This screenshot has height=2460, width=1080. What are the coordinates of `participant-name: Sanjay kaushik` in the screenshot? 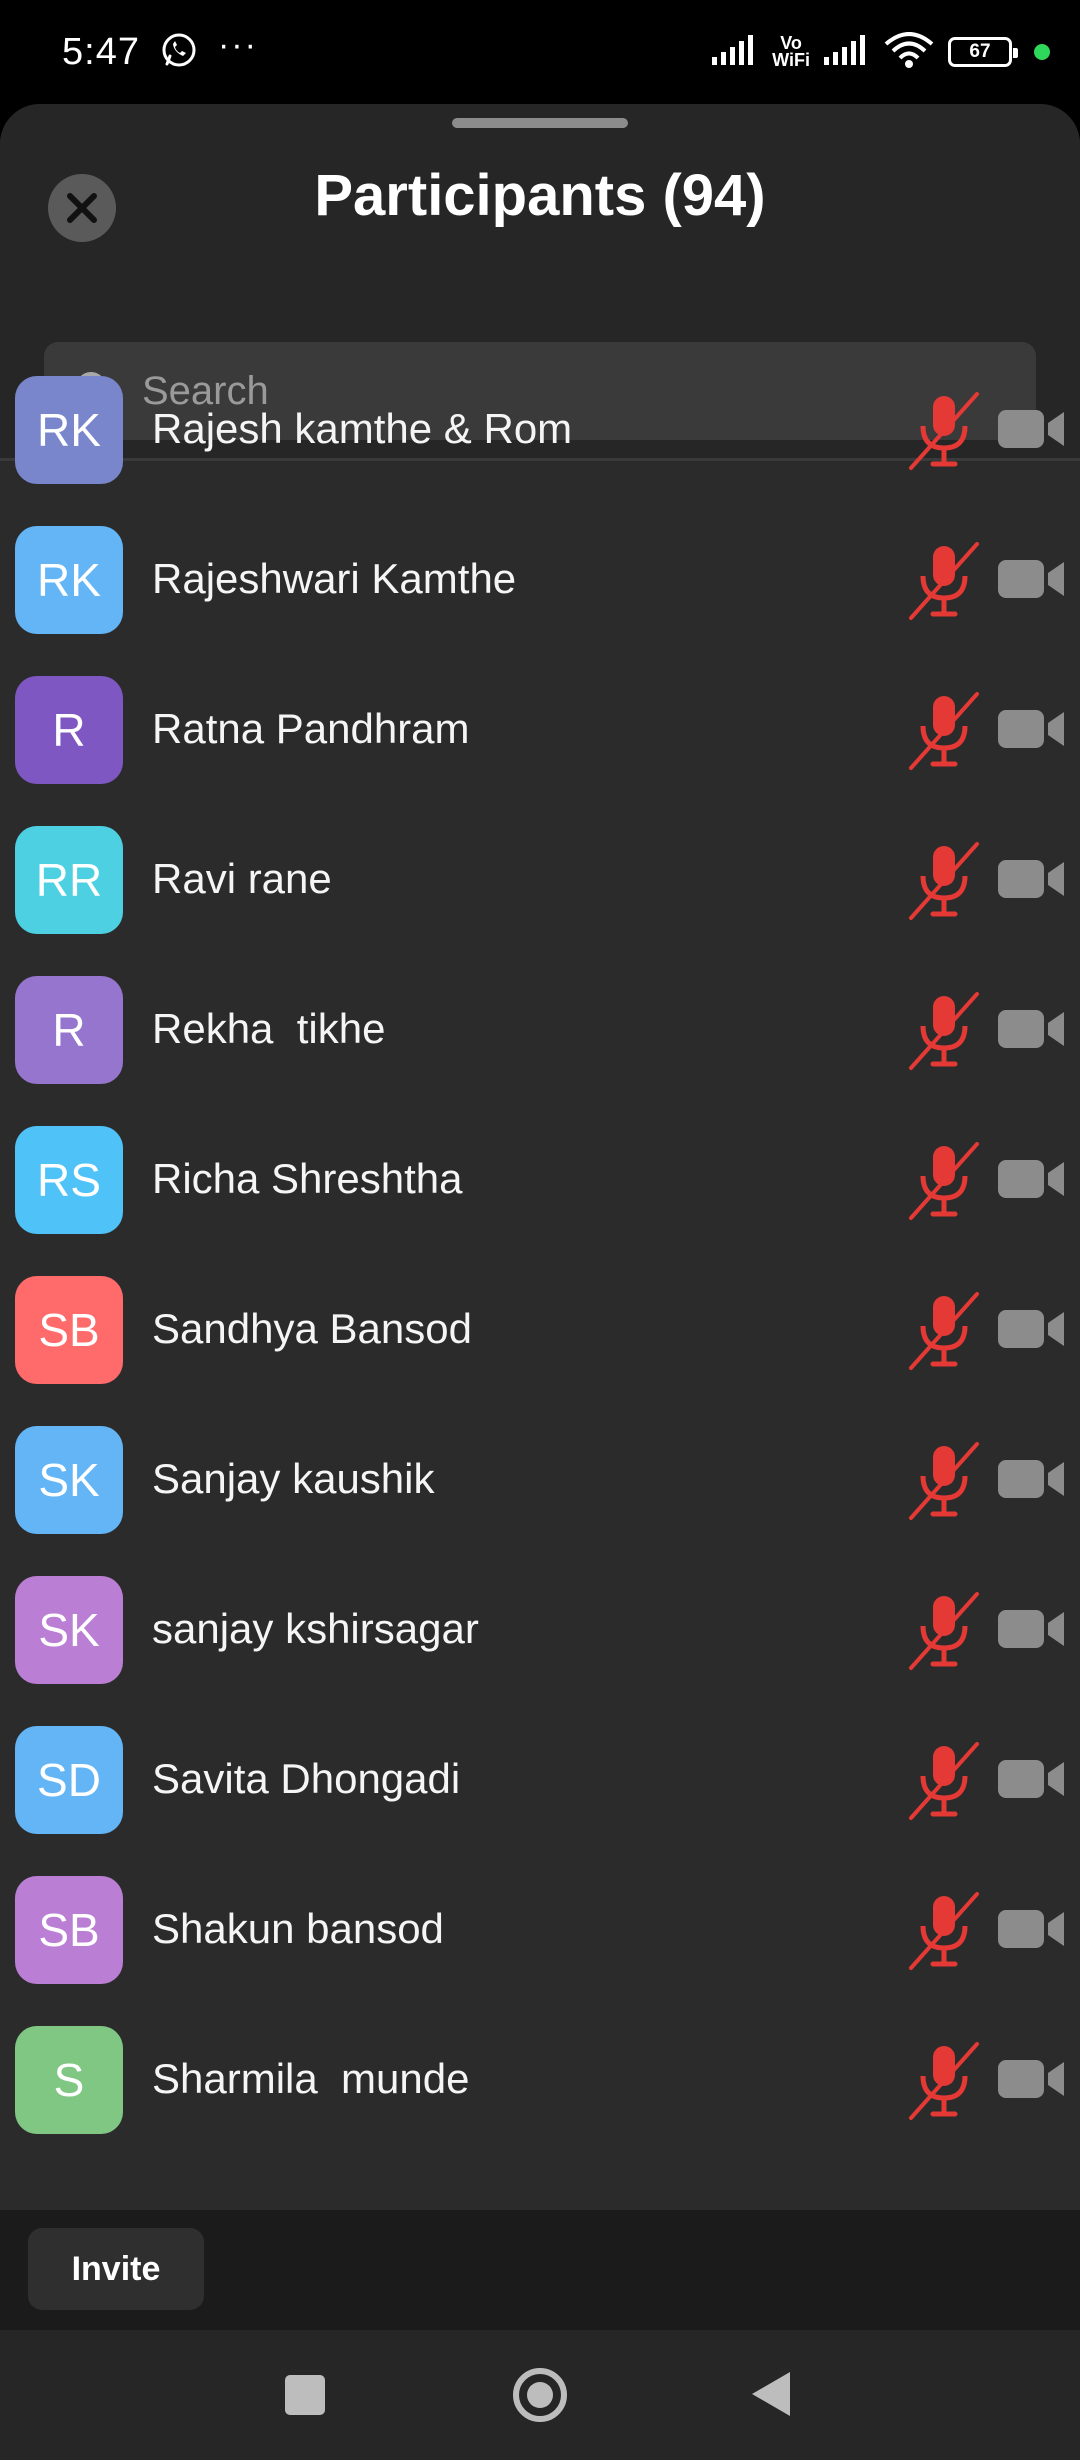 It's located at (293, 1478).